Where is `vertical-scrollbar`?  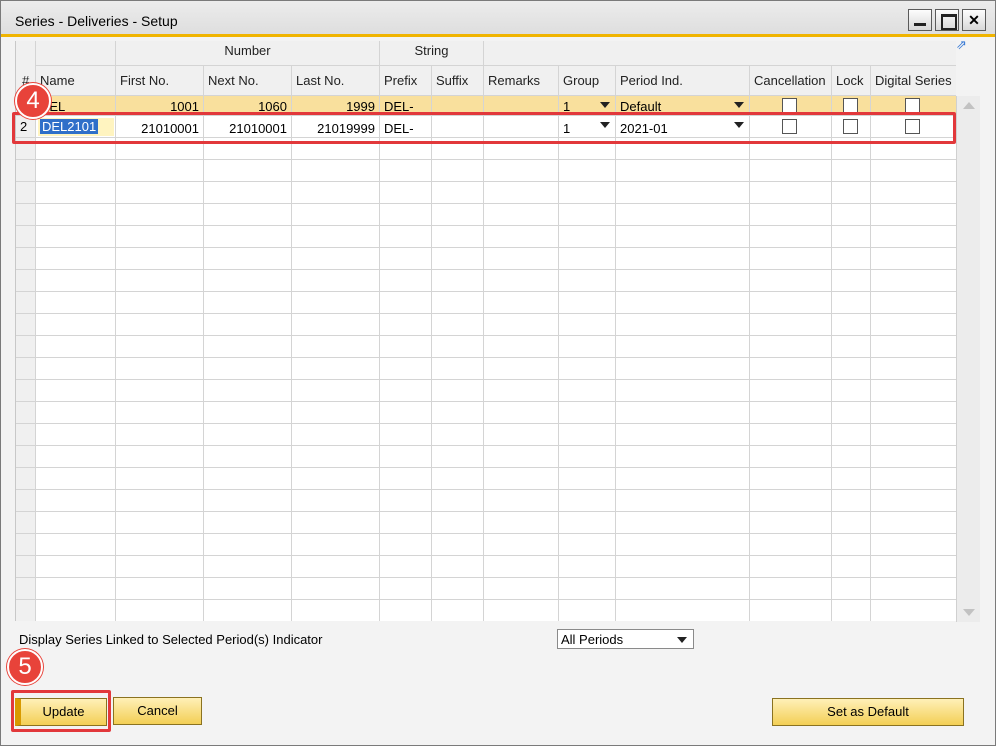 vertical-scrollbar is located at coordinates (968, 359).